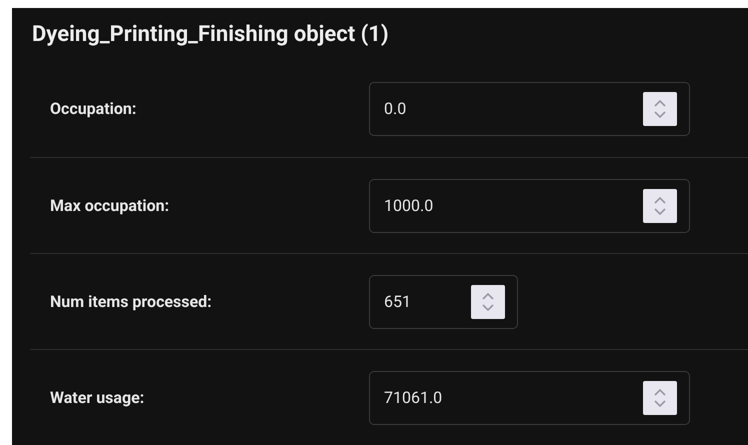 The height and width of the screenshot is (445, 748). Describe the element at coordinates (443, 301) in the screenshot. I see `number-field: 651` at that location.